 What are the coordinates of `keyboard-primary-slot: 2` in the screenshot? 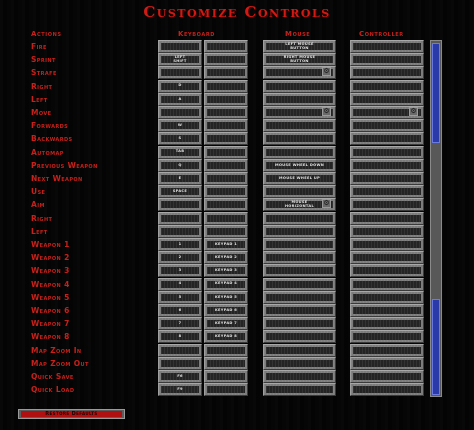 It's located at (180, 258).